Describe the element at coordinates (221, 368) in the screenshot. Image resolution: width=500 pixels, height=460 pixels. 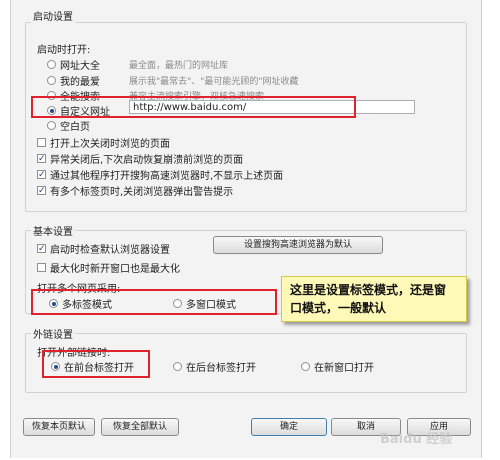
I see `radio-label: 在后台标签打开` at that location.